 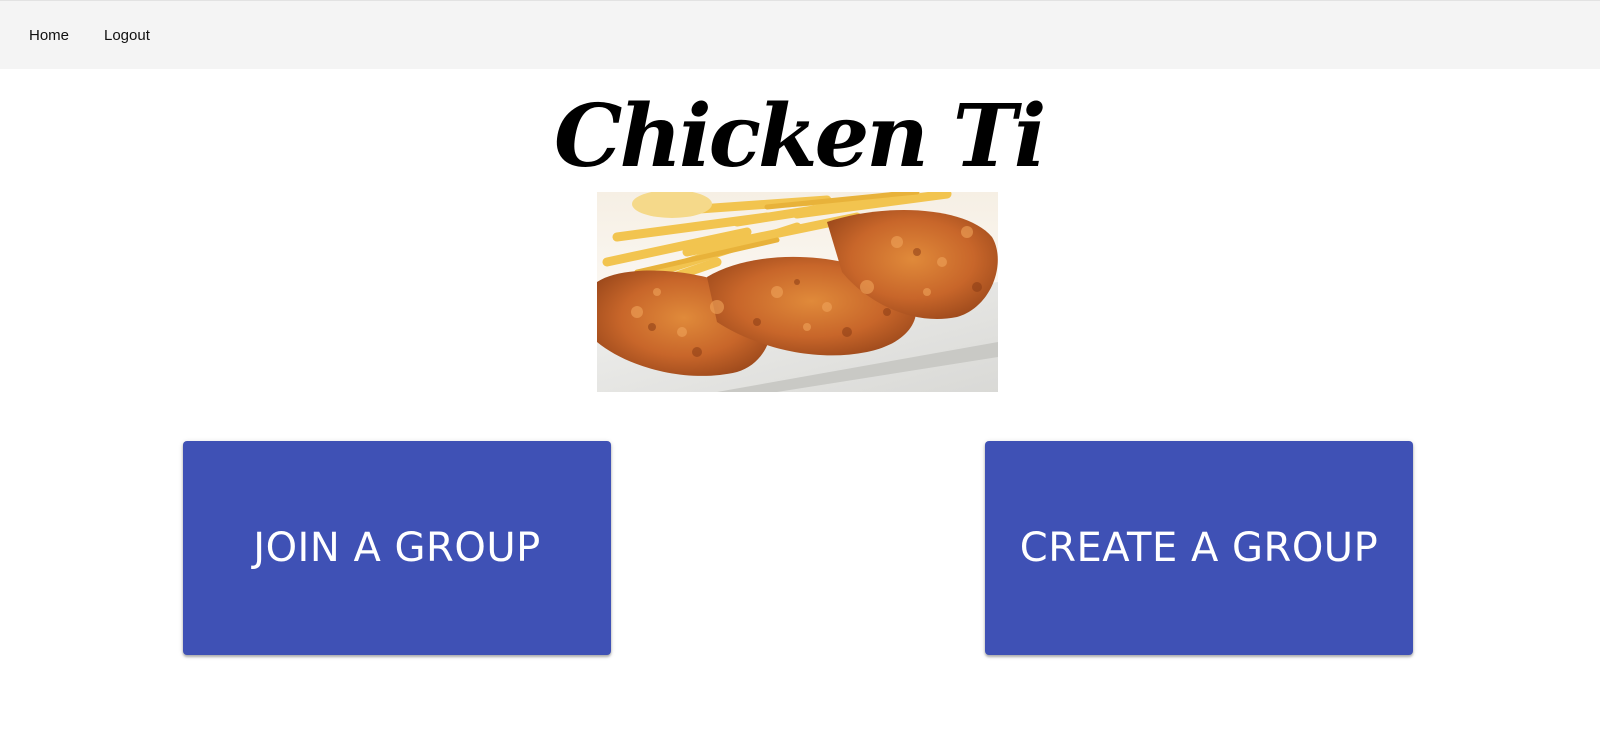 I want to click on logo-text: Chicken Tinder, so click(x=801, y=136).